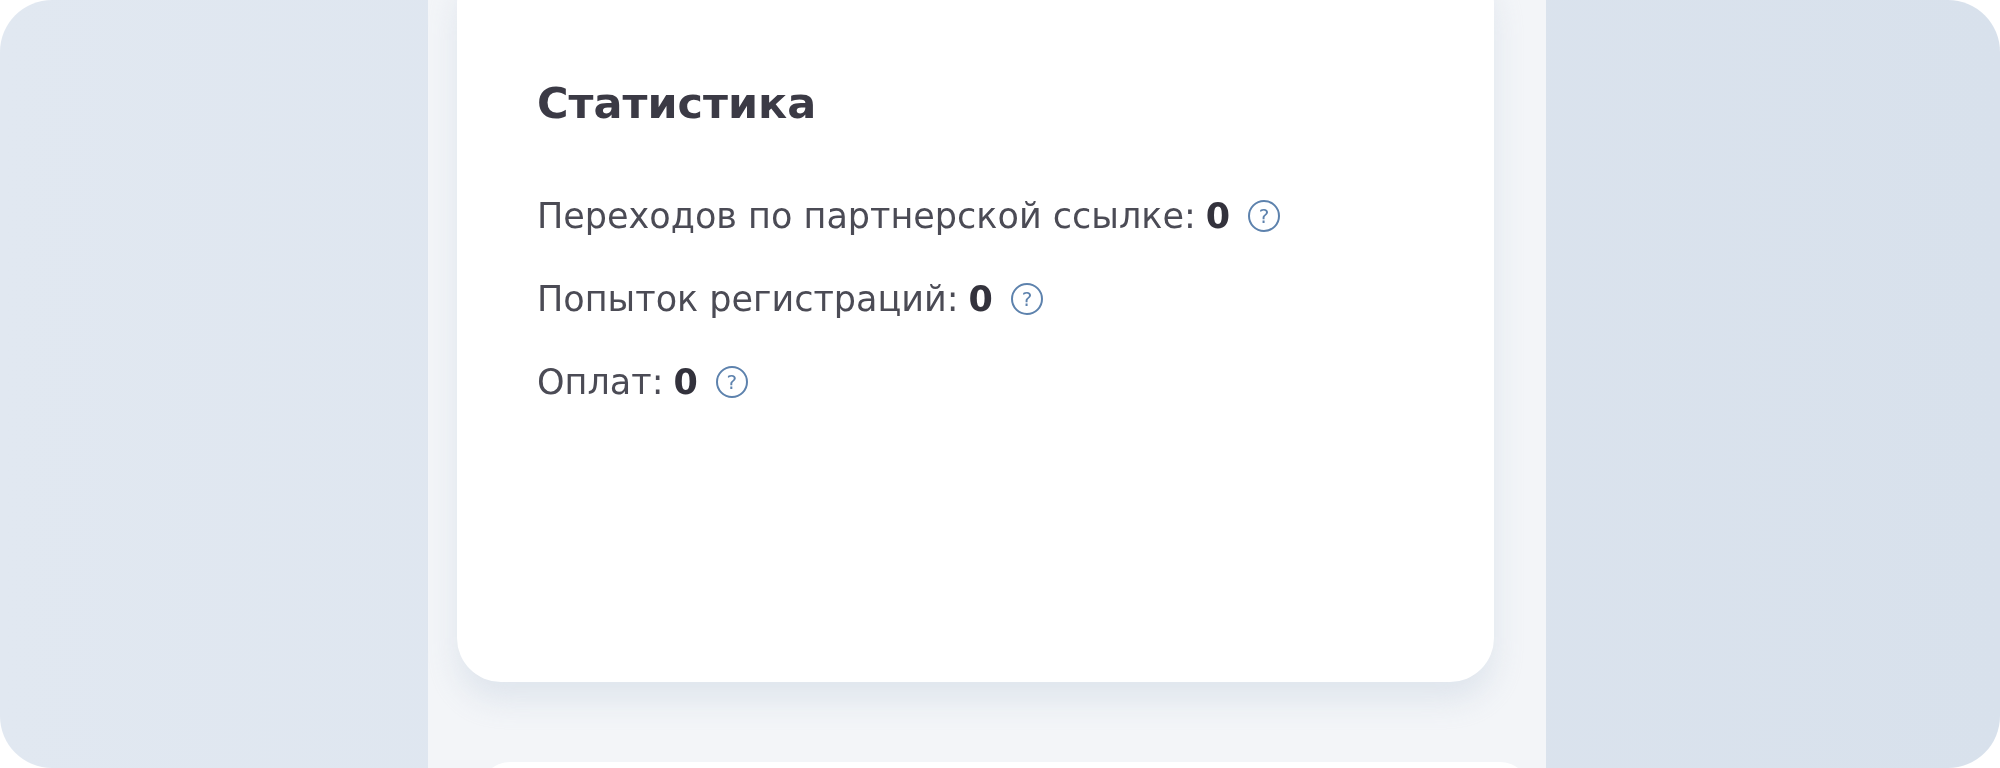  Describe the element at coordinates (866, 216) in the screenshot. I see `stat-label: Переходов по партнерской ссылке:` at that location.